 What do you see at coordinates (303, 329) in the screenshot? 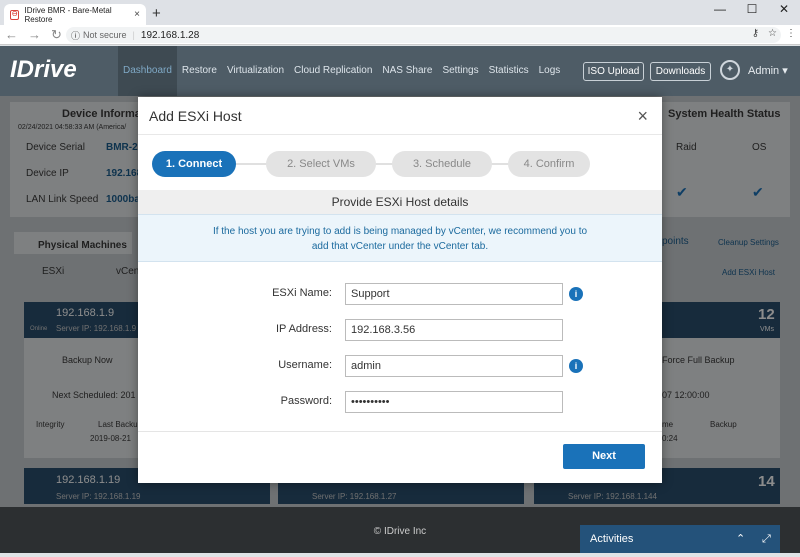
I see `ip-address-label: IP Address:` at bounding box center [303, 329].